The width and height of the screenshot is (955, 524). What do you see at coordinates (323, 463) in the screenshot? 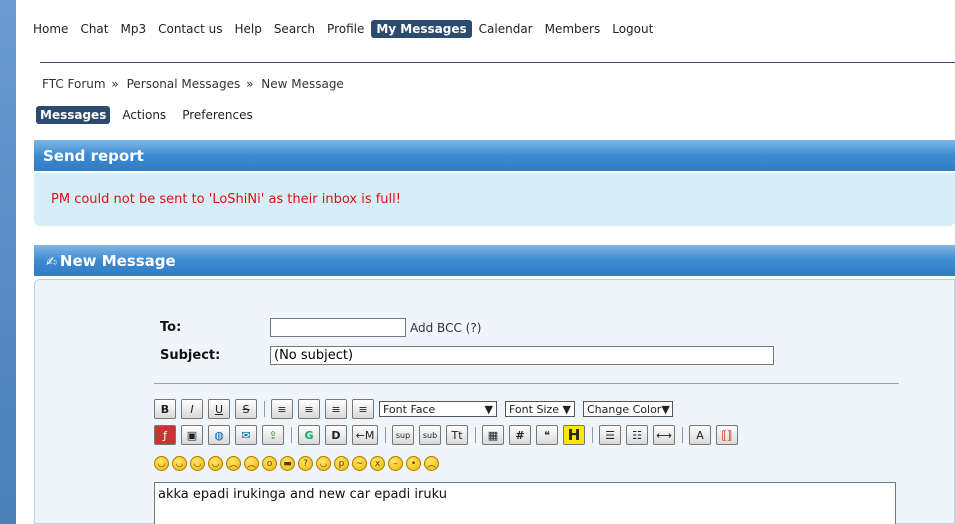
I see `roll-eyes-icon: ◡` at bounding box center [323, 463].